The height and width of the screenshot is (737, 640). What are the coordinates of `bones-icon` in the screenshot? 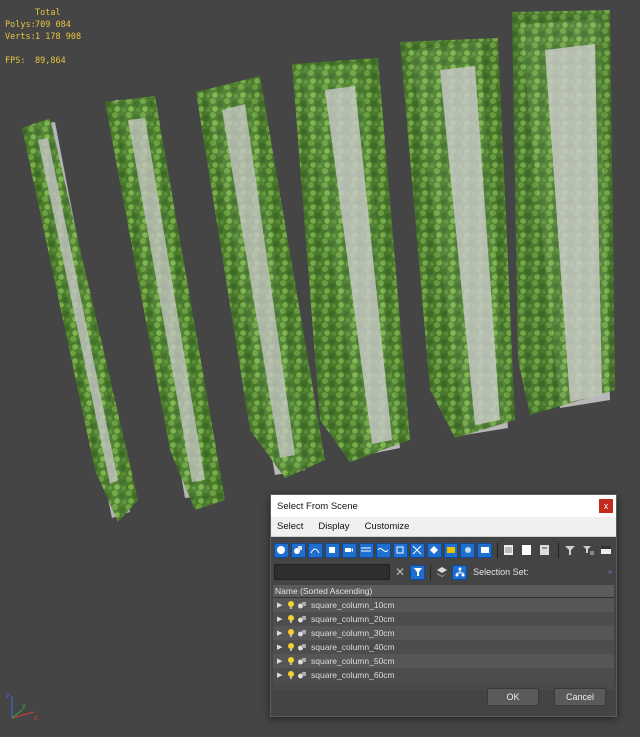 It's located at (434, 550).